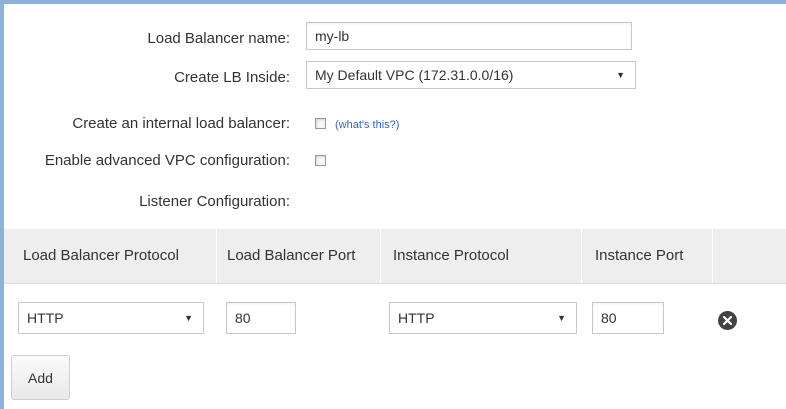 The height and width of the screenshot is (409, 786). What do you see at coordinates (101, 255) in the screenshot?
I see `col-lb-protocol: Load Balancer Protocol` at bounding box center [101, 255].